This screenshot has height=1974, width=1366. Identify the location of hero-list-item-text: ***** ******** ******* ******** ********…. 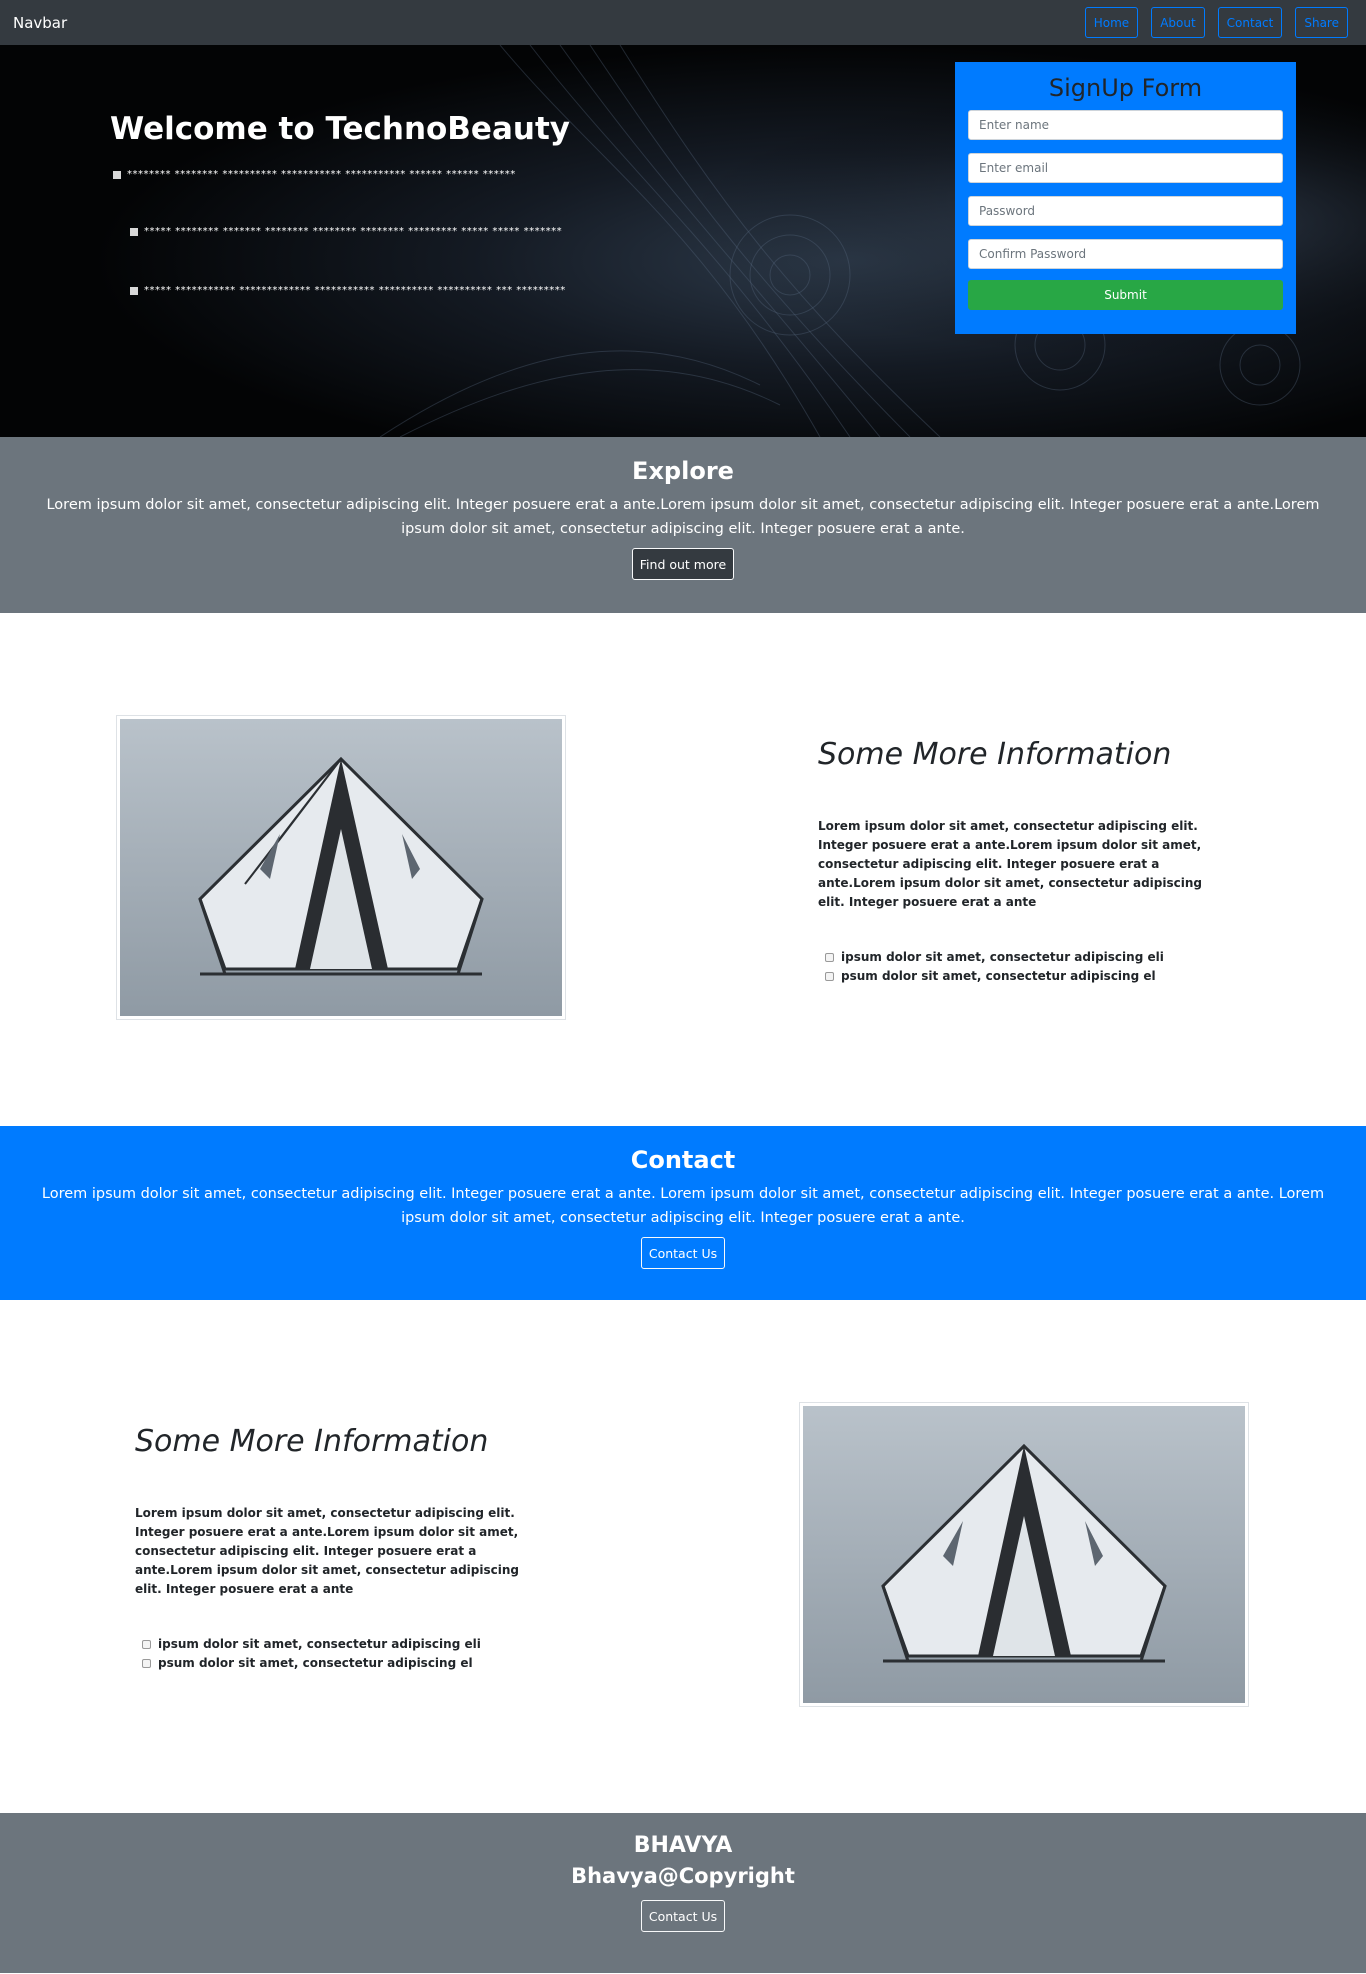
(353, 231).